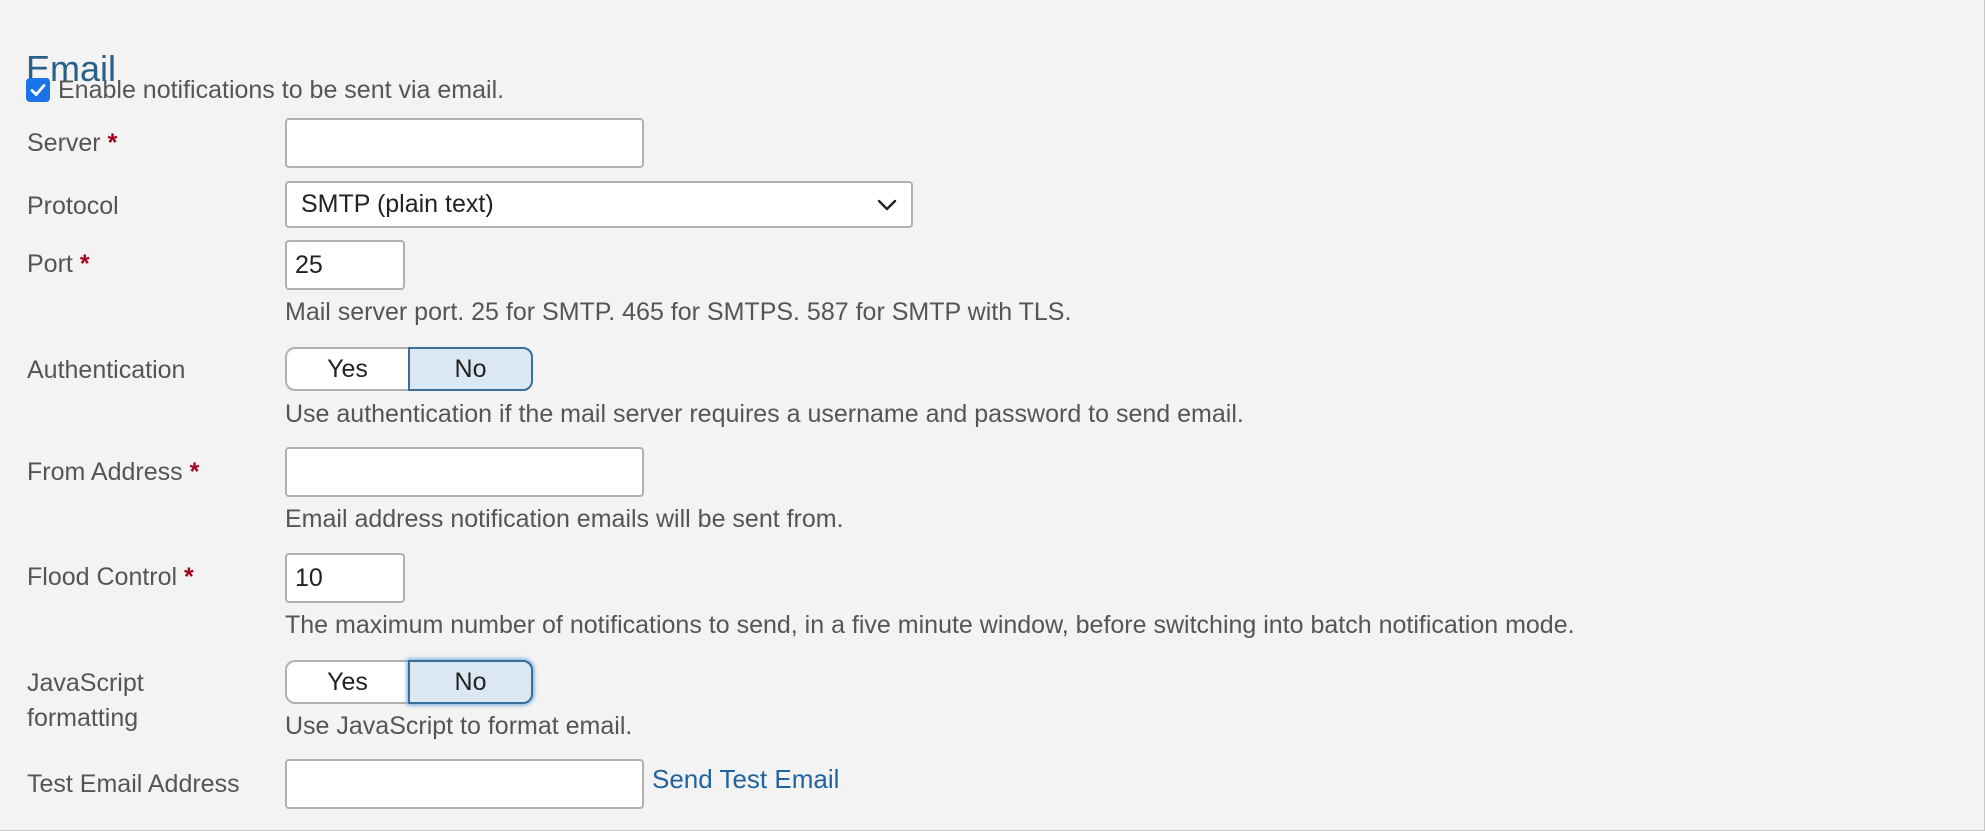 The width and height of the screenshot is (1985, 831). Describe the element at coordinates (464, 784) in the screenshot. I see `test-email-input` at that location.